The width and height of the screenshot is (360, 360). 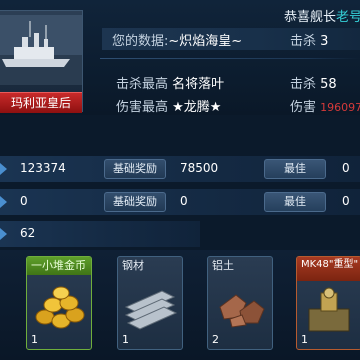 I want to click on item-name: 一小堆金币, so click(x=59, y=266).